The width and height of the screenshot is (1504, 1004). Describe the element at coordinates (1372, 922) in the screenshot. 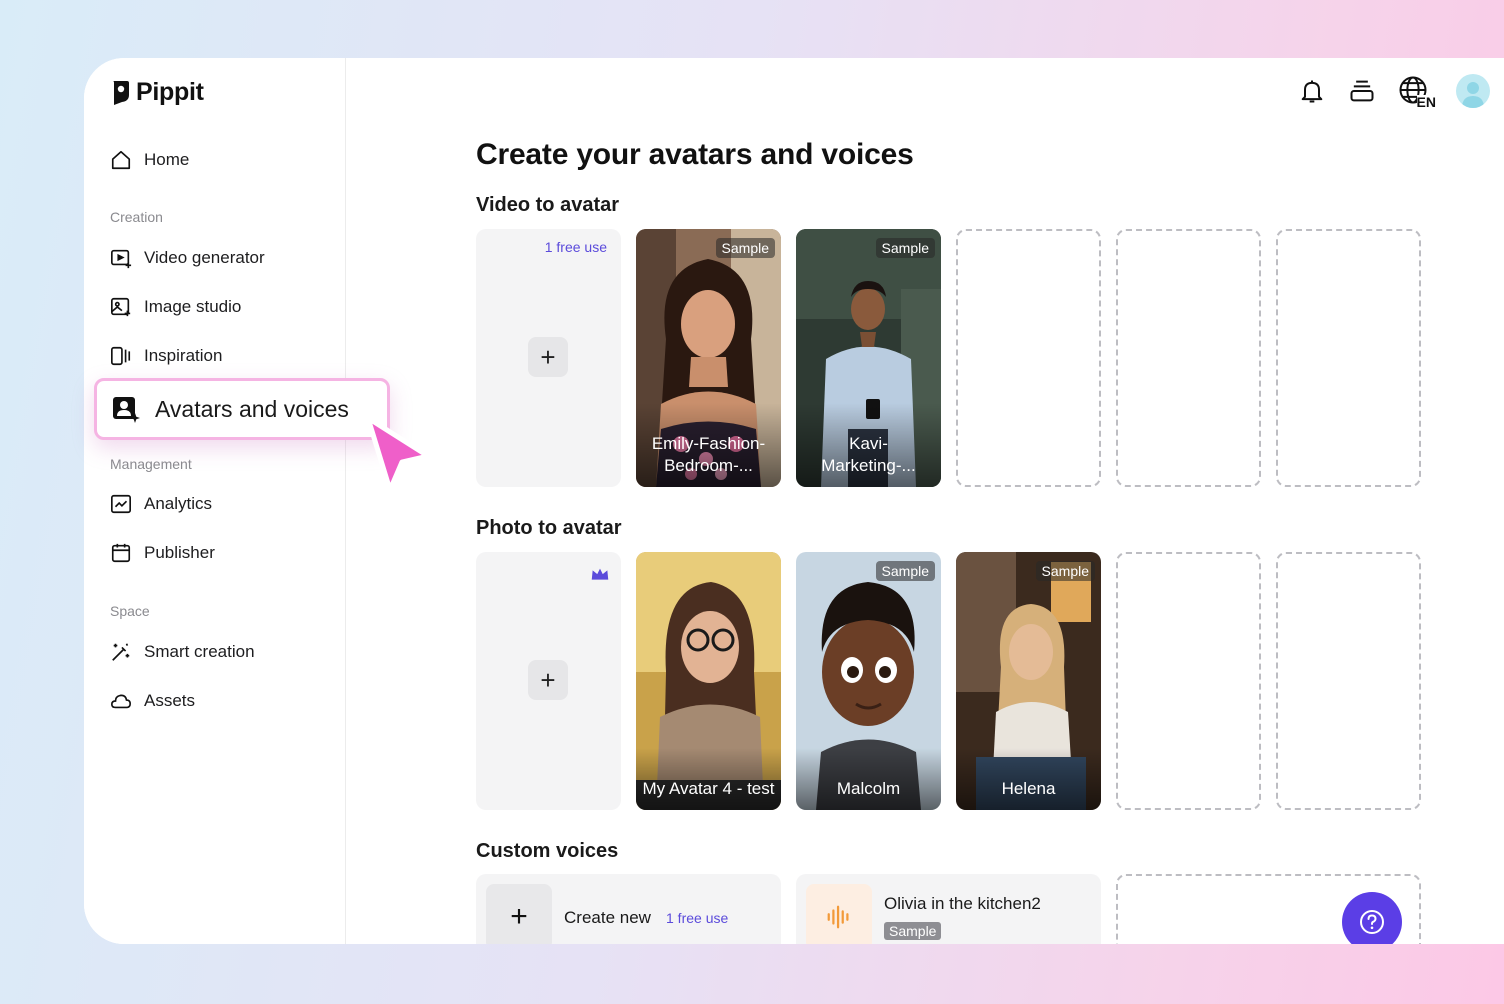

I see `help-icon` at that location.